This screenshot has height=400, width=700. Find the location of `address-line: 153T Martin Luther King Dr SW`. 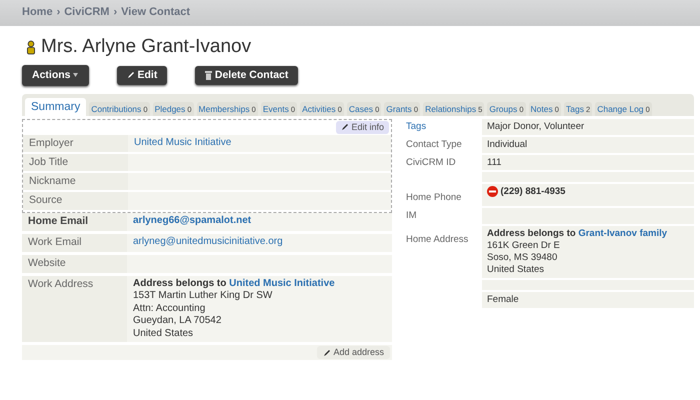

address-line: 153T Martin Luther King Dr SW is located at coordinates (203, 296).